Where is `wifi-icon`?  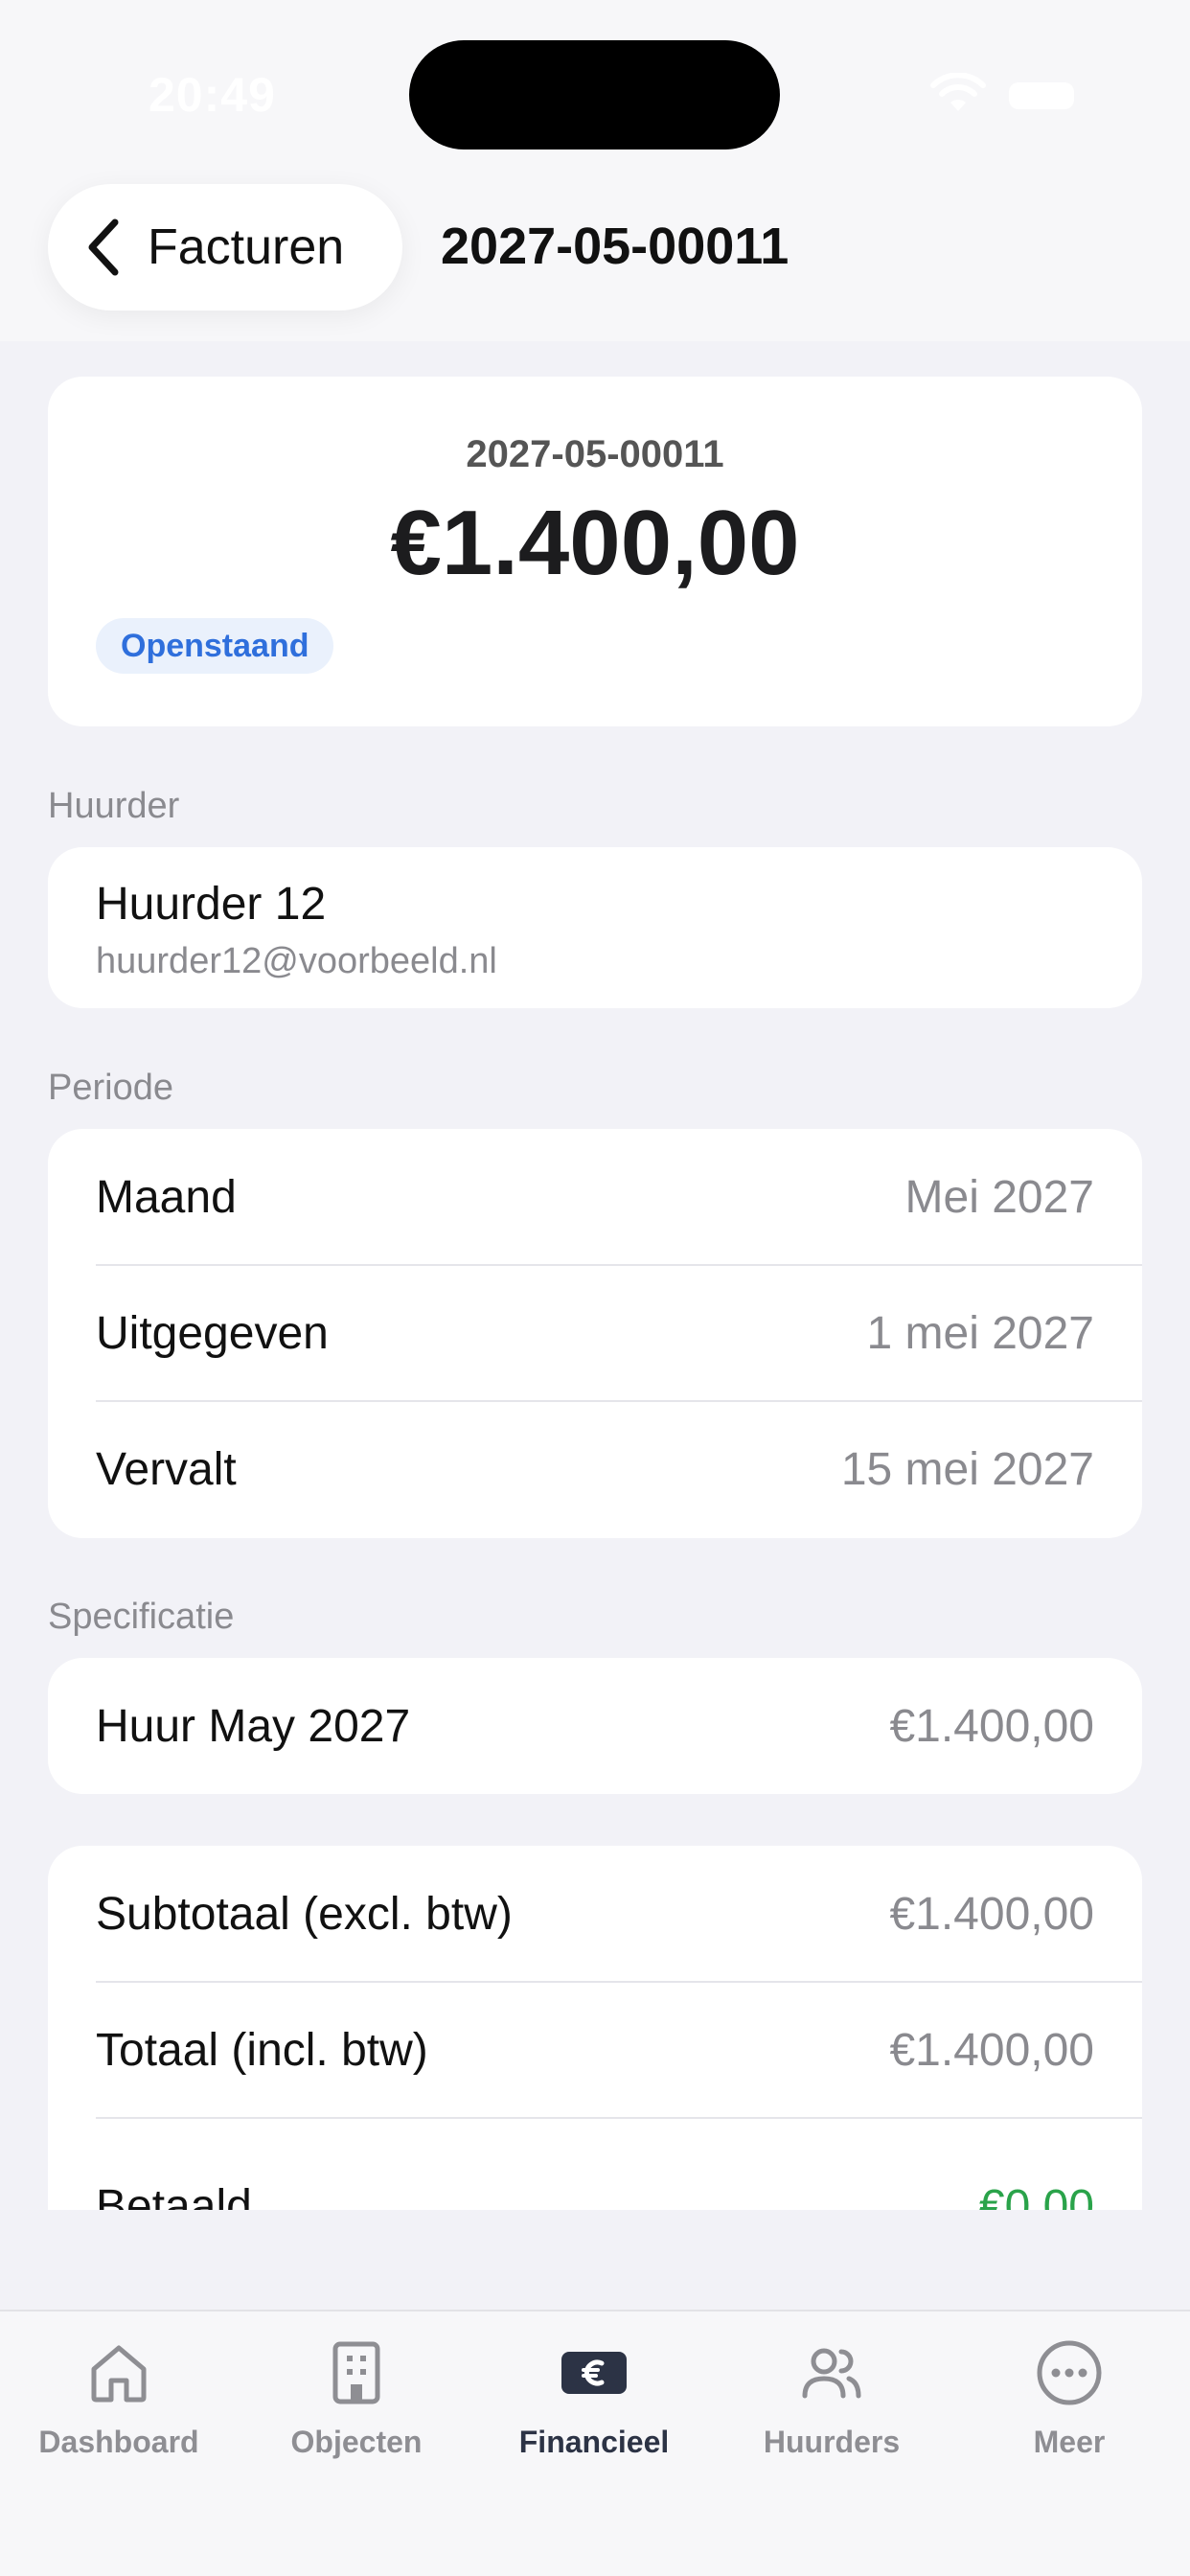
wifi-icon is located at coordinates (958, 92).